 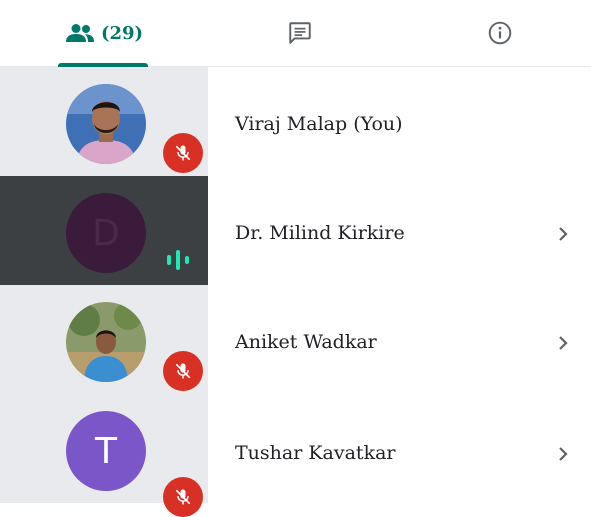 I want to click on tab-info, so click(x=500, y=33).